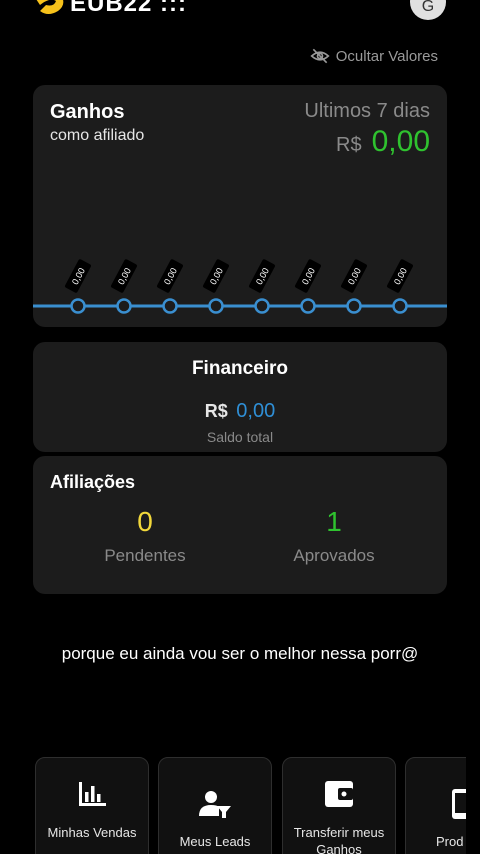 This screenshot has width=480, height=854. What do you see at coordinates (93, 482) in the screenshot?
I see `affiliations-title: Afiliações` at bounding box center [93, 482].